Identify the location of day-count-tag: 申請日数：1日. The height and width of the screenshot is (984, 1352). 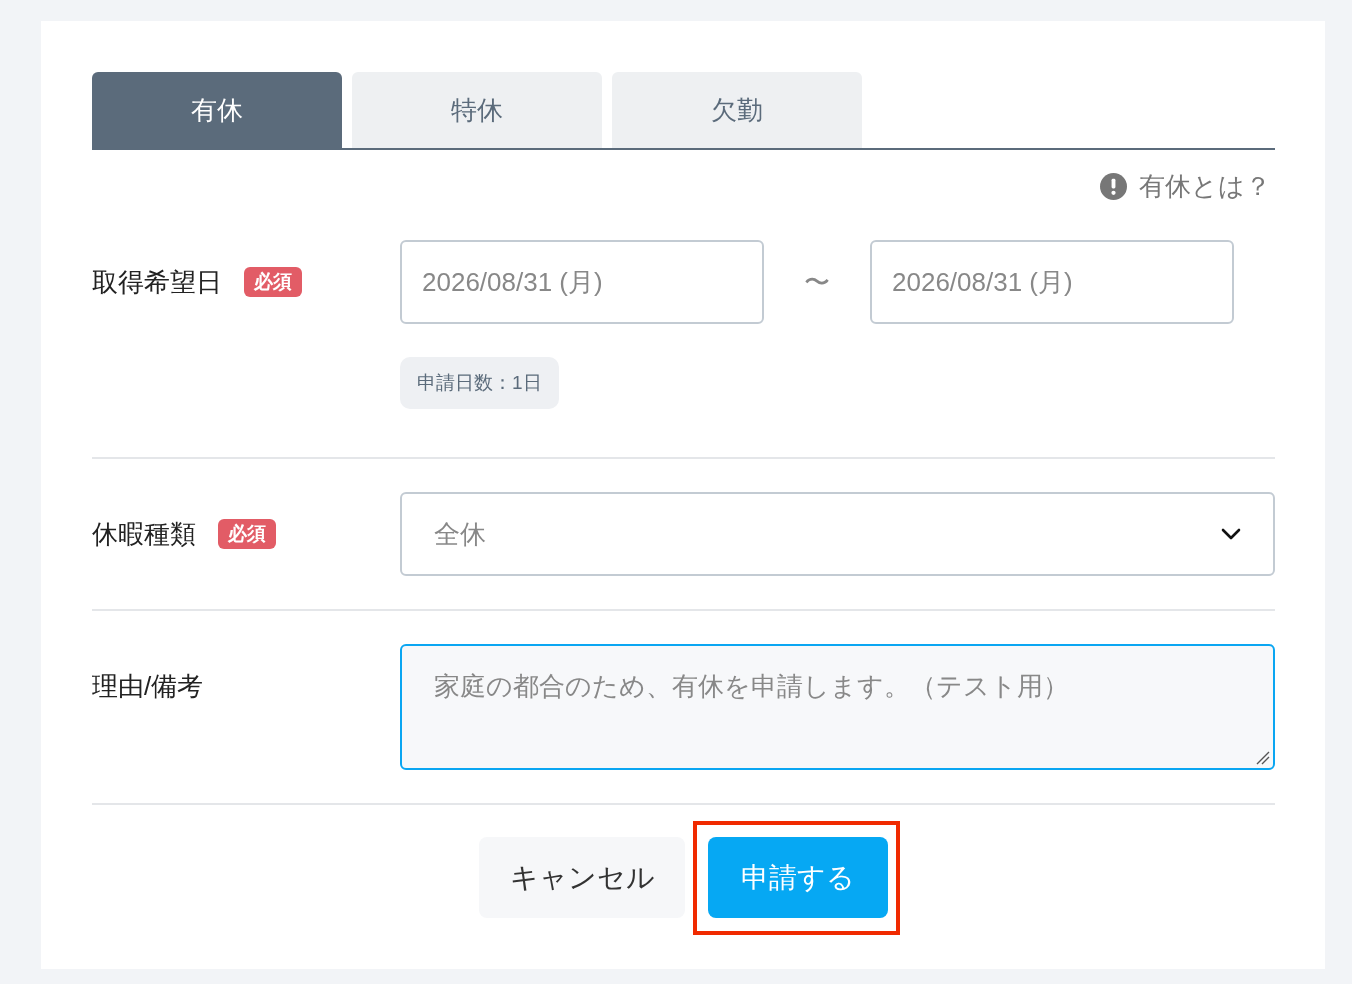
(479, 383).